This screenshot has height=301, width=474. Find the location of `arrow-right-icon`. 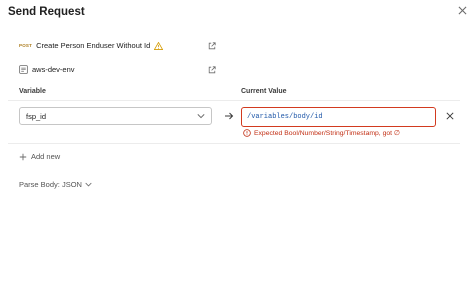

arrow-right-icon is located at coordinates (229, 116).